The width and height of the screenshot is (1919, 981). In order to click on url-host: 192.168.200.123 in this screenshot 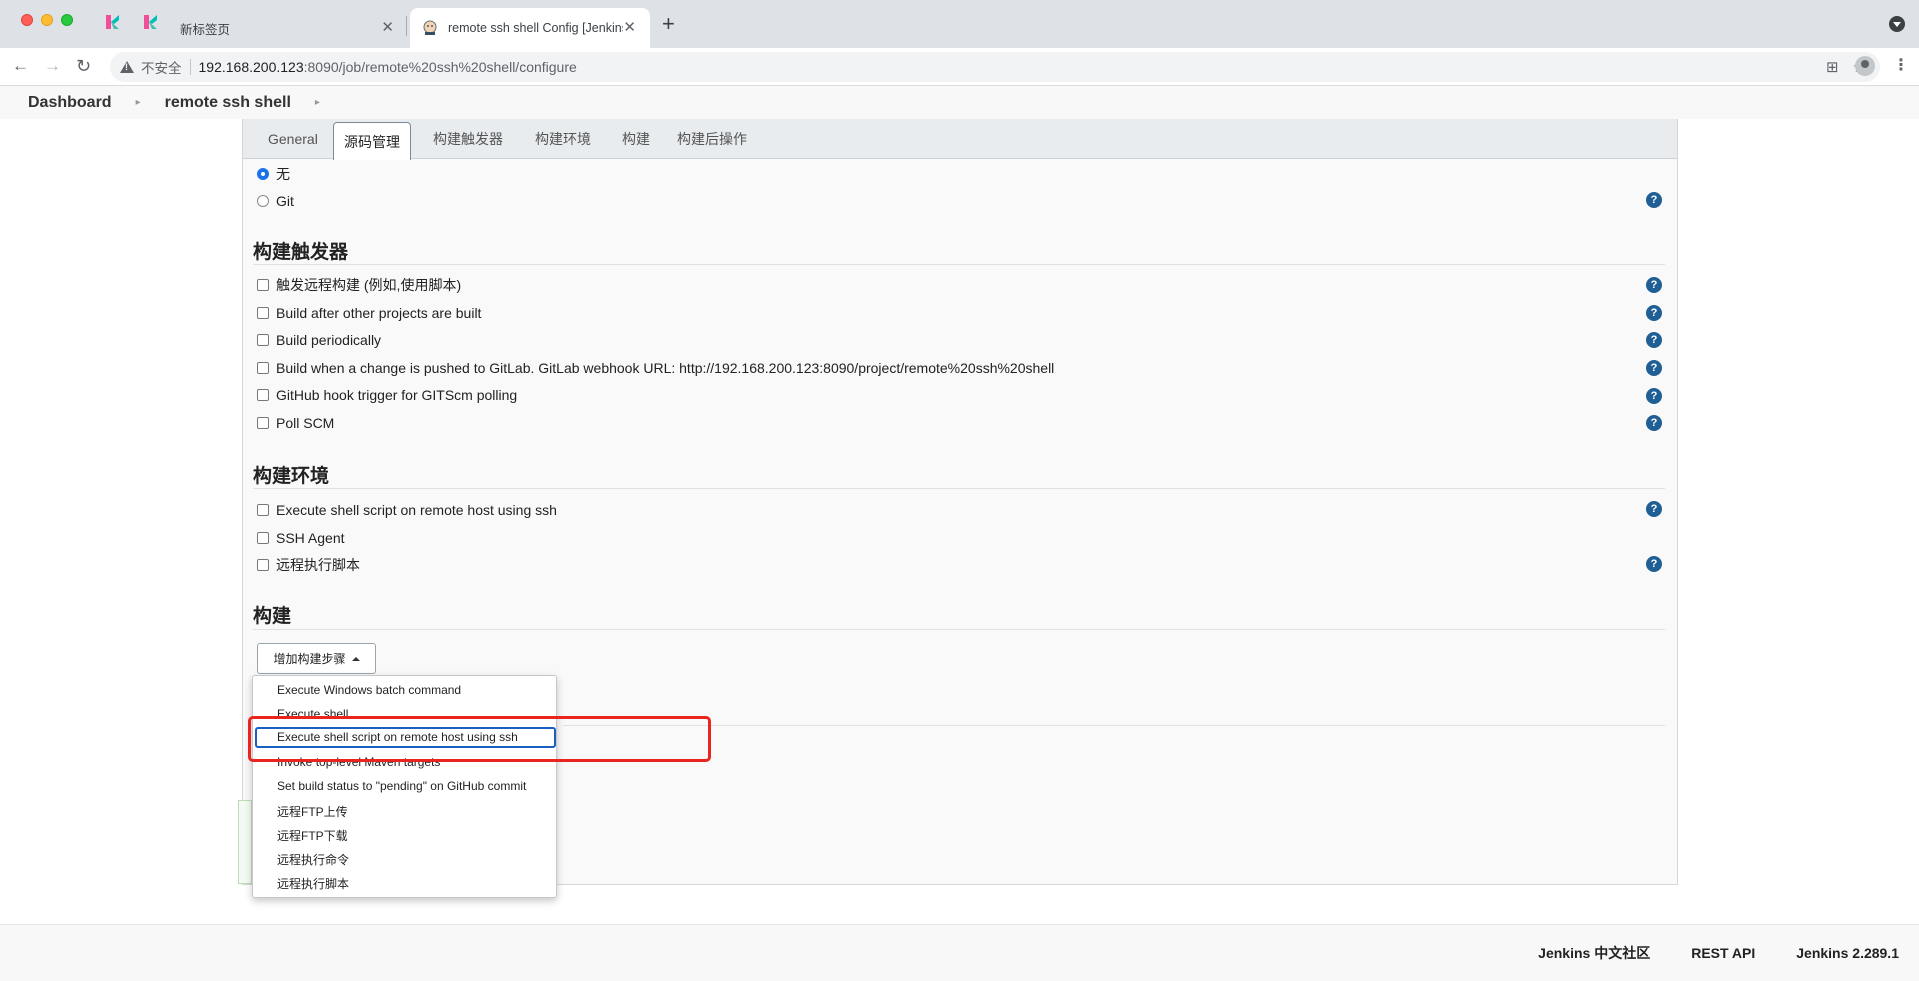, I will do `click(251, 67)`.